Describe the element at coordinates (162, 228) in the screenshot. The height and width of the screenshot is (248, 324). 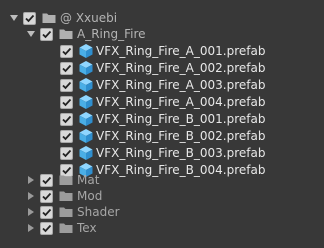
I see `tree-row-folder-tex: Tex` at that location.